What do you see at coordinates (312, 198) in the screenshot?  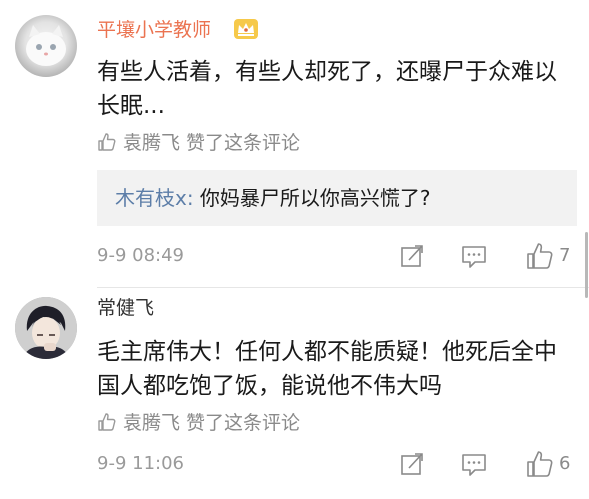 I see `reply-text: 你妈暴尸所以你高兴慌了?` at bounding box center [312, 198].